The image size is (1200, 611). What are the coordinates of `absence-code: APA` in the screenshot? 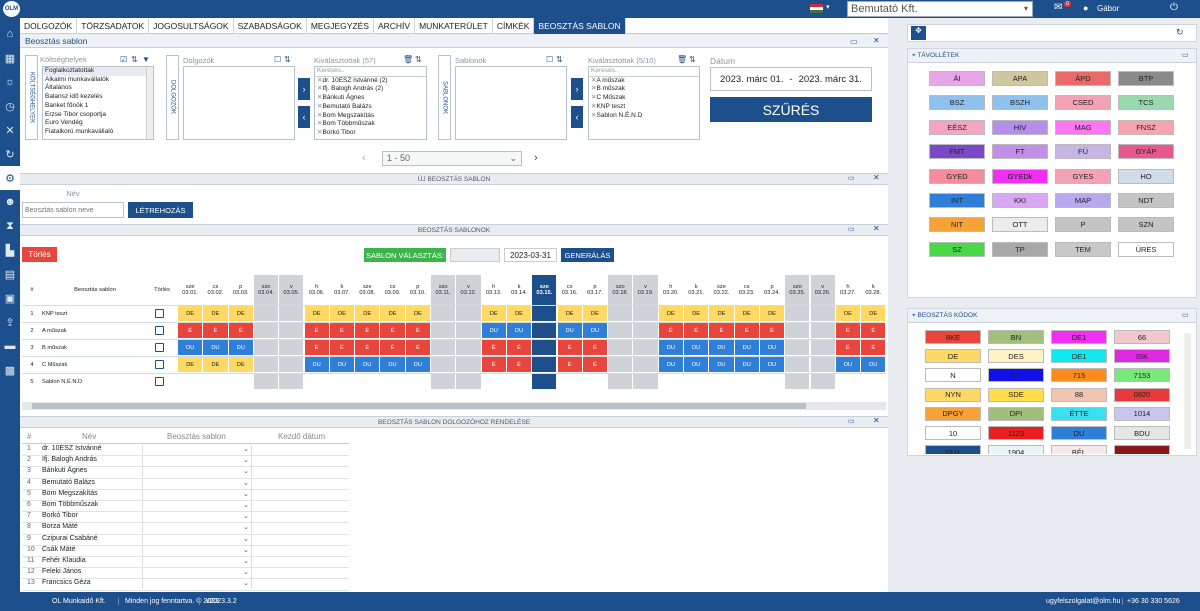 It's located at (1020, 78).